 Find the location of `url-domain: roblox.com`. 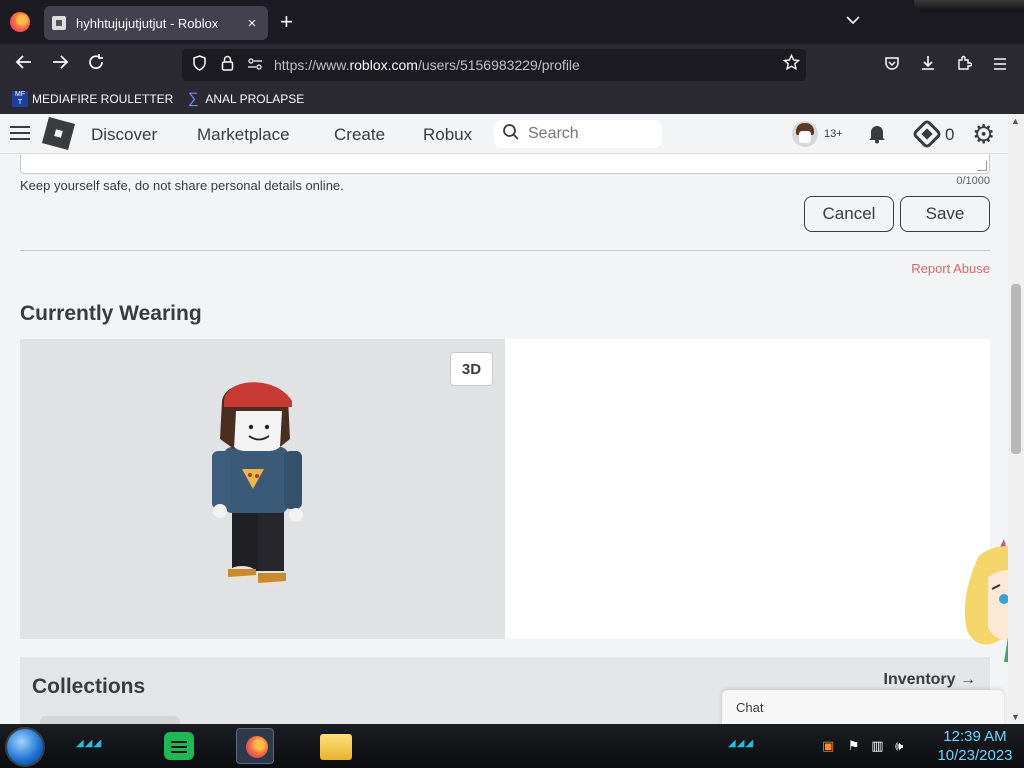

url-domain: roblox.com is located at coordinates (383, 65).